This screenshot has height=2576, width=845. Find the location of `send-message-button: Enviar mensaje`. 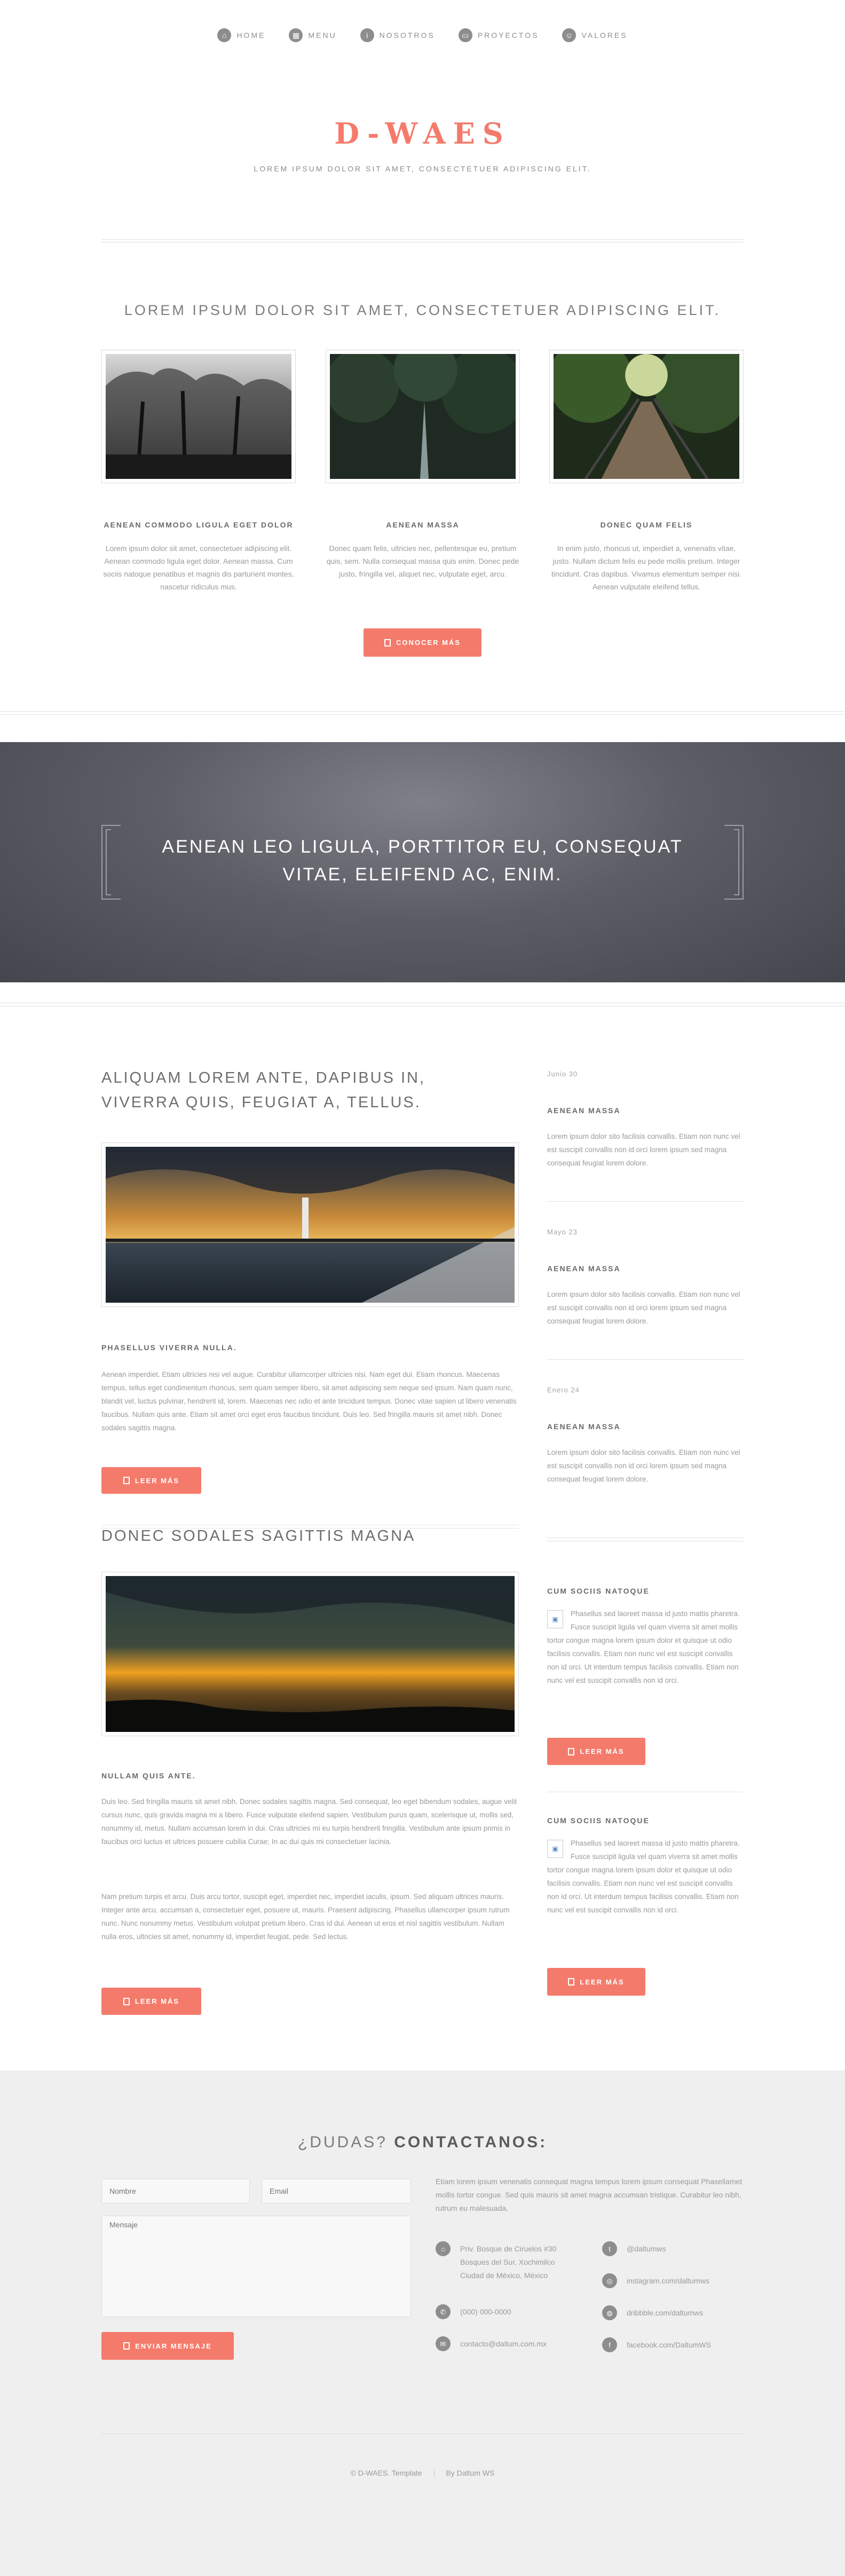

send-message-button: Enviar mensaje is located at coordinates (168, 2346).